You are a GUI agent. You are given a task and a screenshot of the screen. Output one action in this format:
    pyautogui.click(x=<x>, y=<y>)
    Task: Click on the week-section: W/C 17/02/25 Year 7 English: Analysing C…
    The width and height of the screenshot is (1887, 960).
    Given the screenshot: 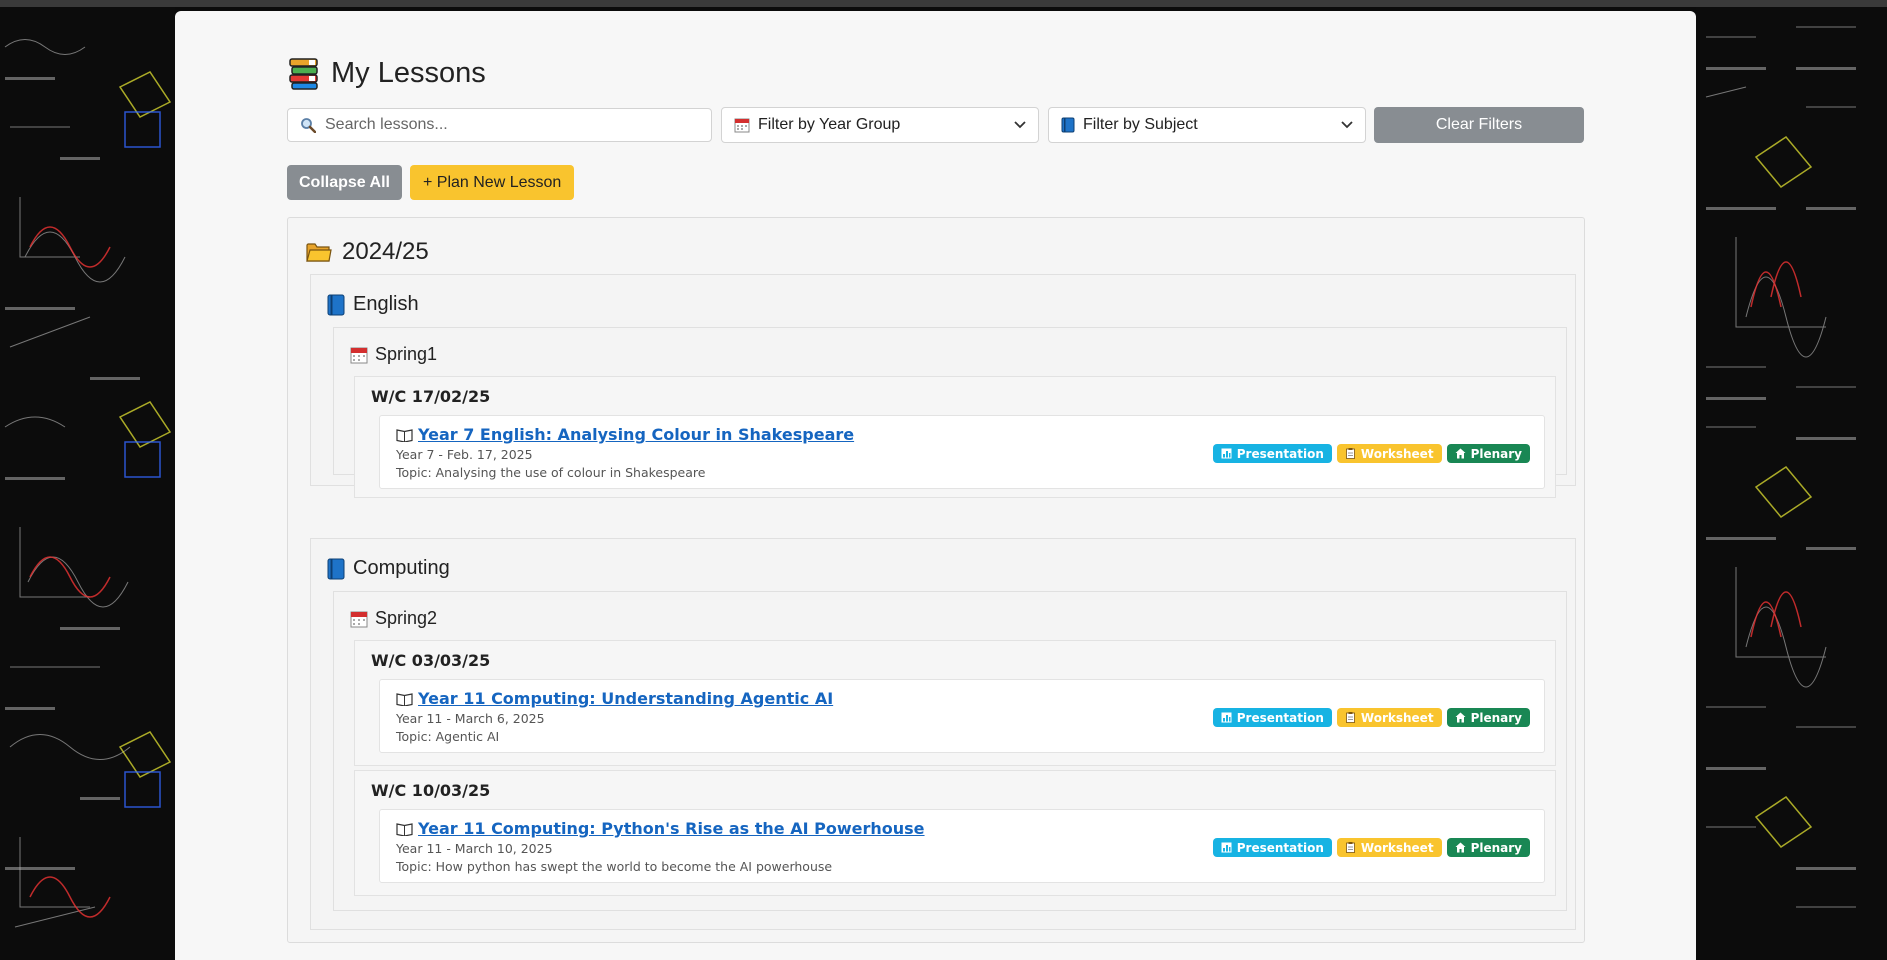 What is the action you would take?
    pyautogui.click(x=955, y=437)
    